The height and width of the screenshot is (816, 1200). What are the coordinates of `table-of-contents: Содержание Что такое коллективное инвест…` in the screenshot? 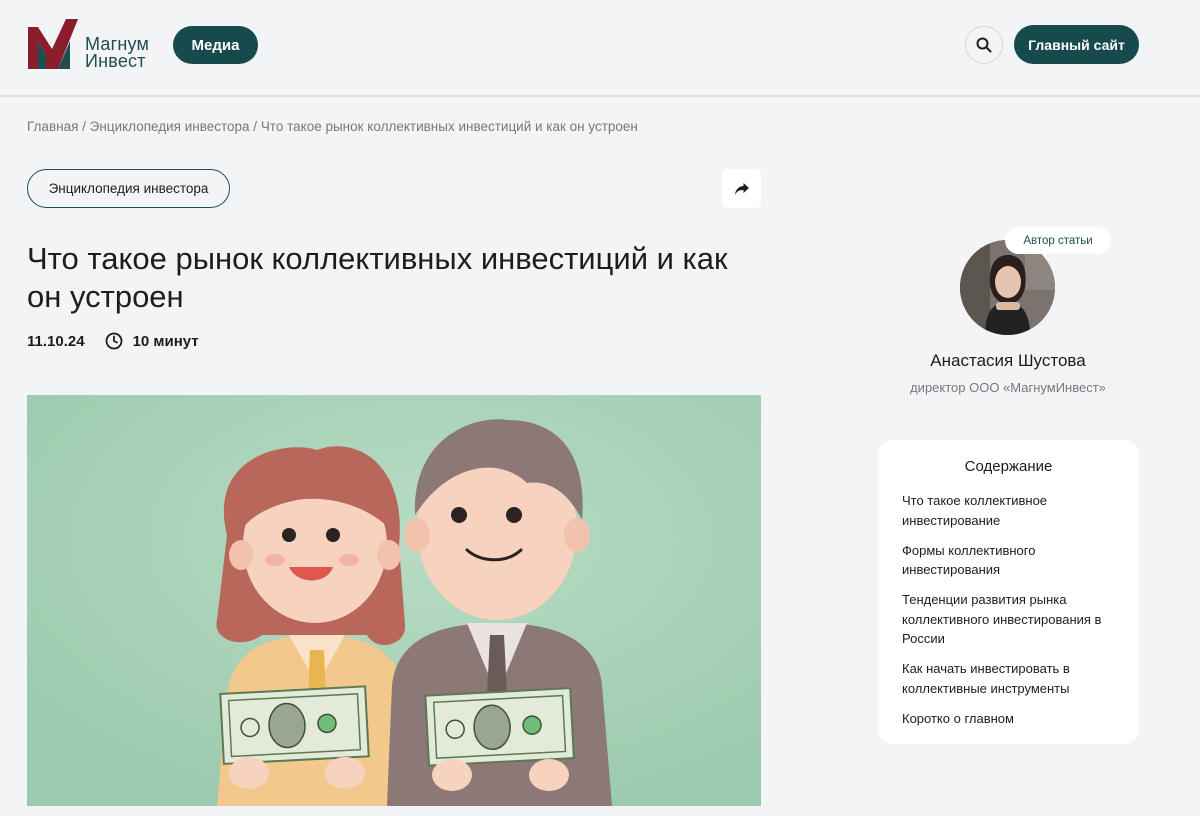 It's located at (1008, 592).